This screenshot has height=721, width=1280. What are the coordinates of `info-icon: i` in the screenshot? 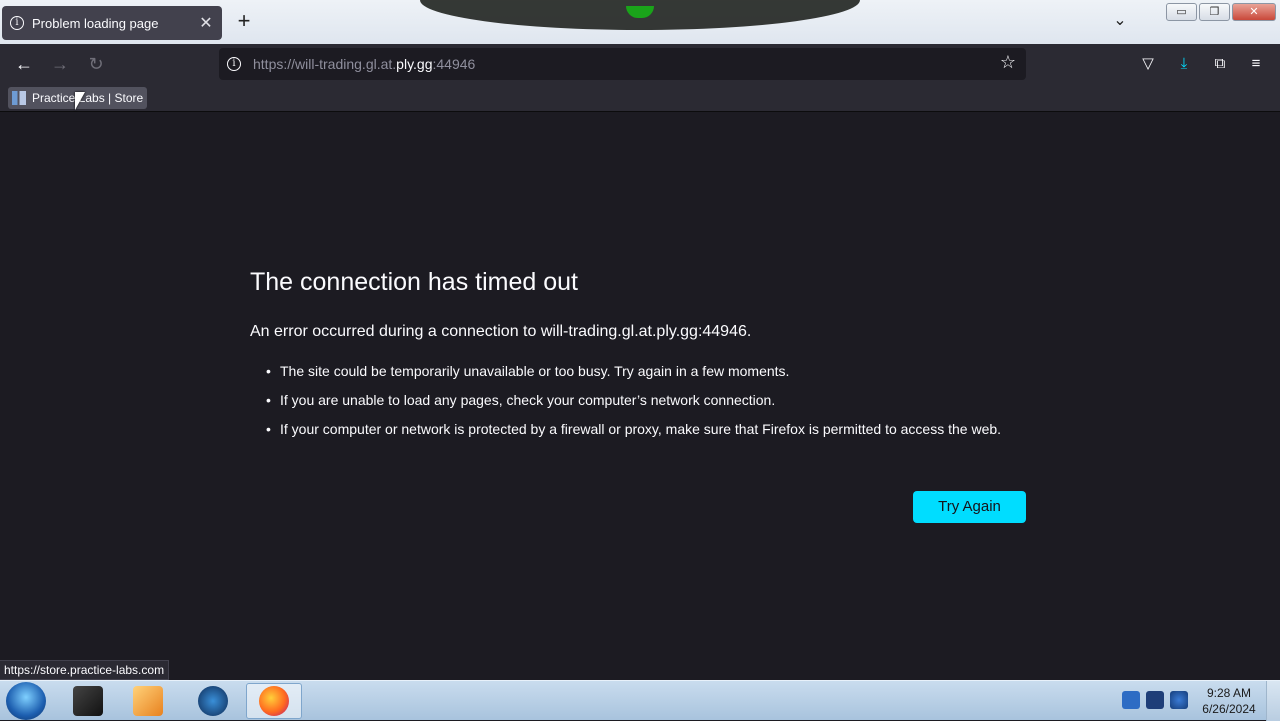 It's located at (17, 23).